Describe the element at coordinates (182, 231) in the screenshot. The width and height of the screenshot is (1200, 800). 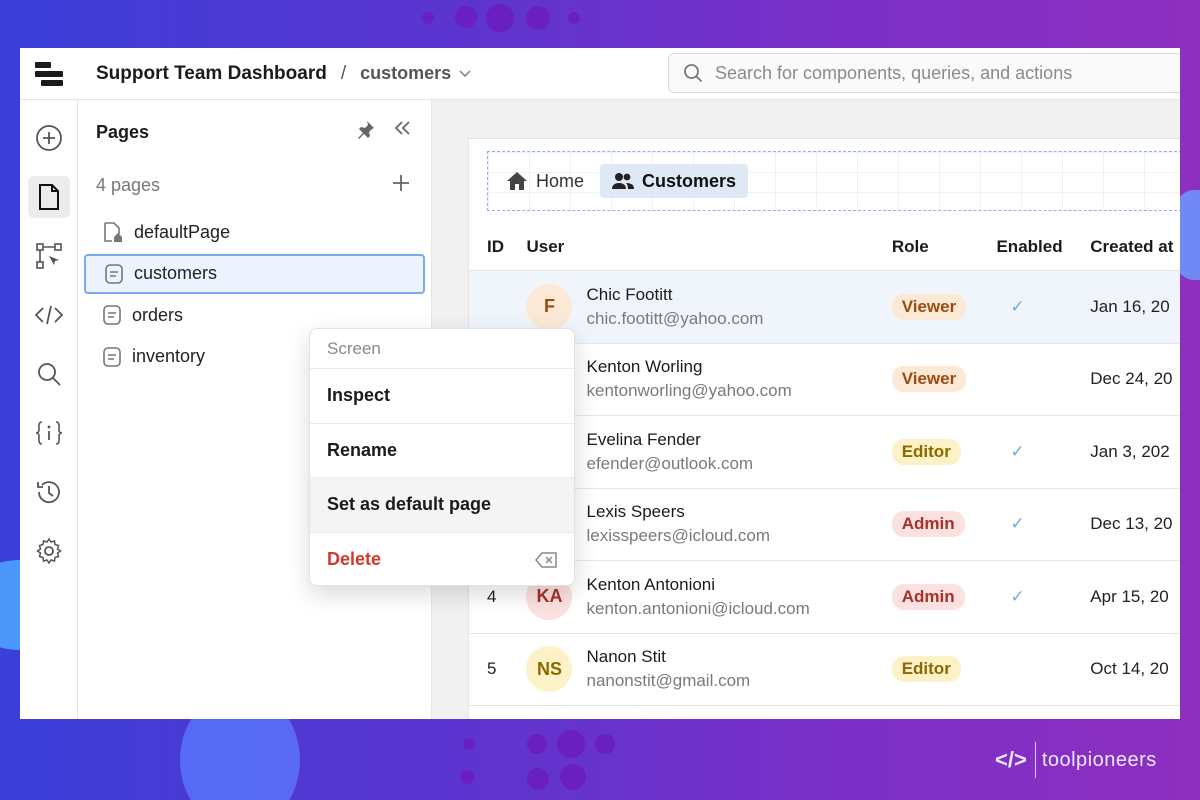
I see `page-item-label: defaultPage` at that location.